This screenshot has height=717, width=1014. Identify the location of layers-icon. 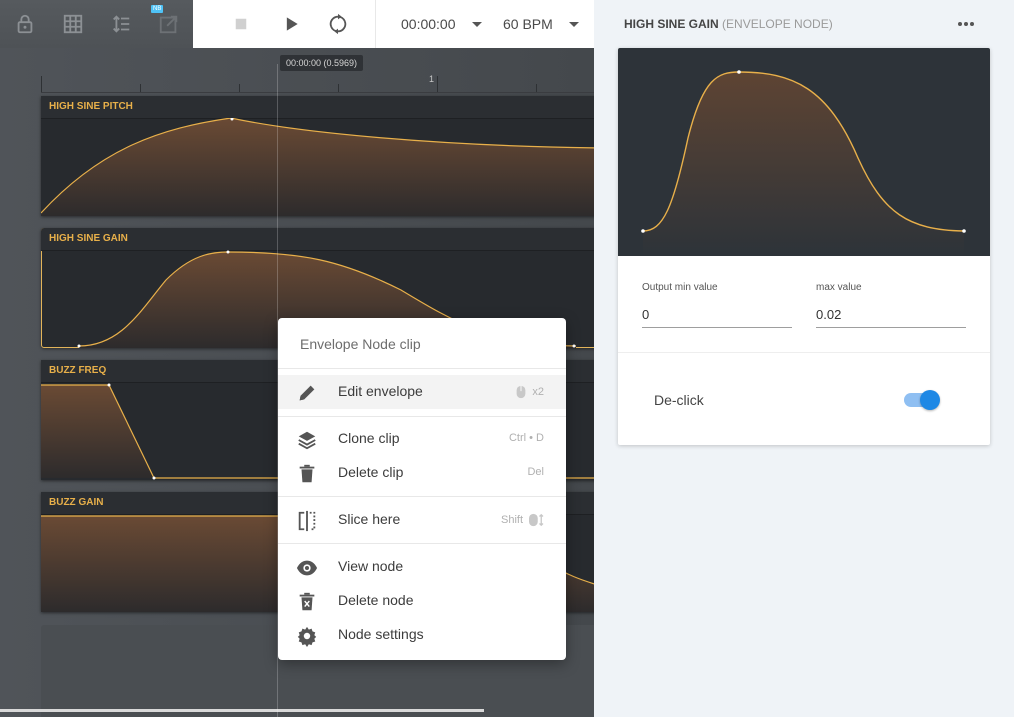
(307, 440).